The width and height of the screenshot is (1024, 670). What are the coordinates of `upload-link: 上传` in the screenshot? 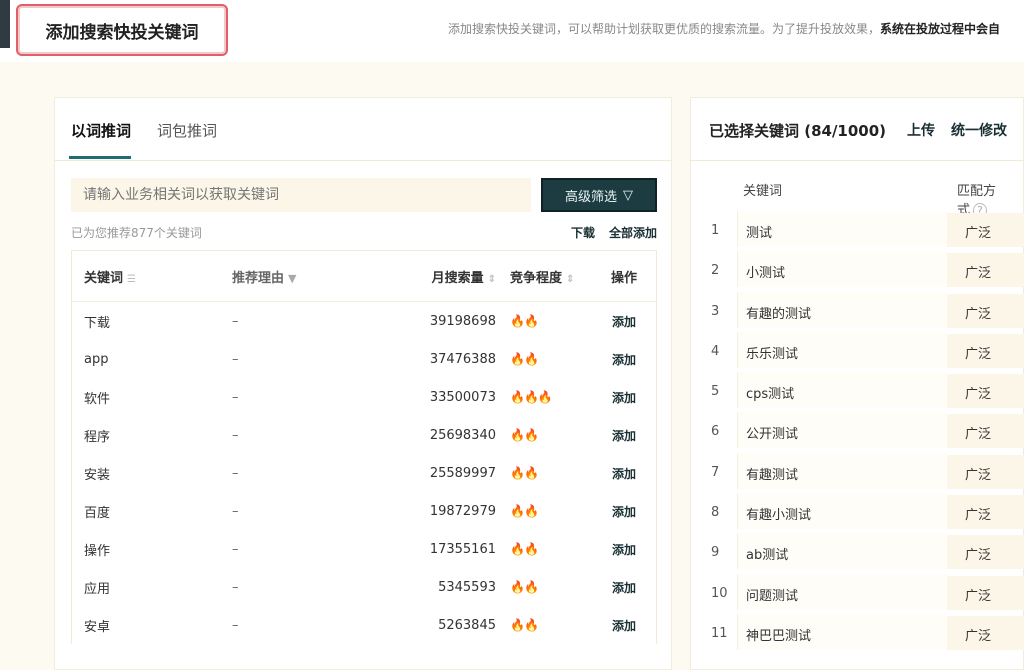 It's located at (921, 130).